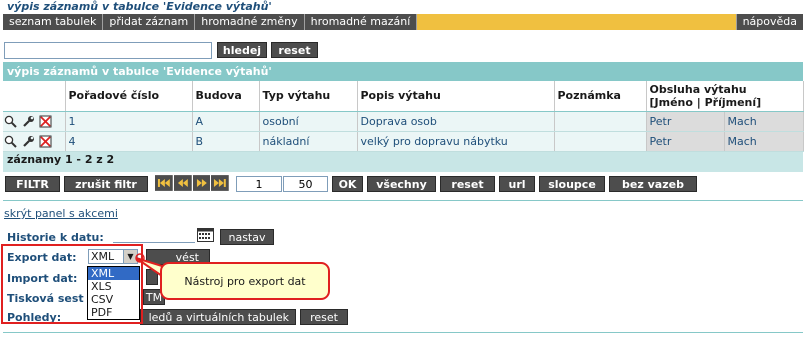 This screenshot has width=806, height=338. Describe the element at coordinates (226, 141) in the screenshot. I see `cell-building: B` at that location.